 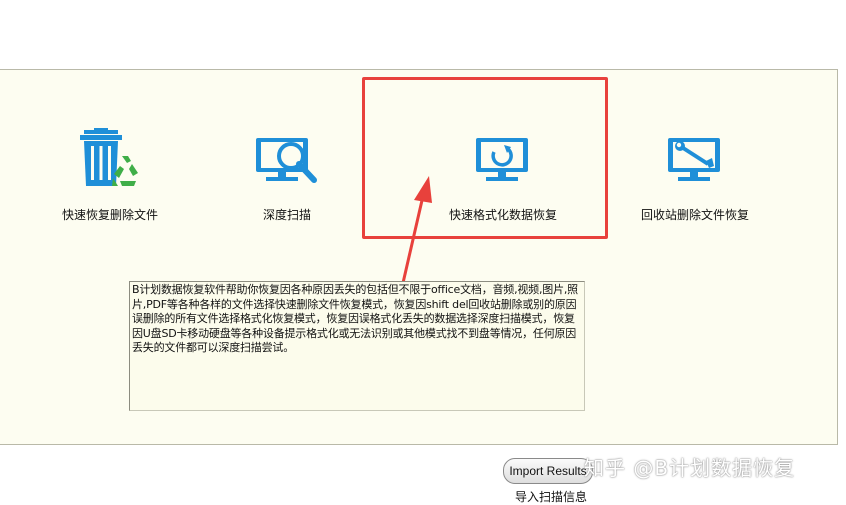 What do you see at coordinates (286, 160) in the screenshot?
I see `monitor-magnifier-icon` at bounding box center [286, 160].